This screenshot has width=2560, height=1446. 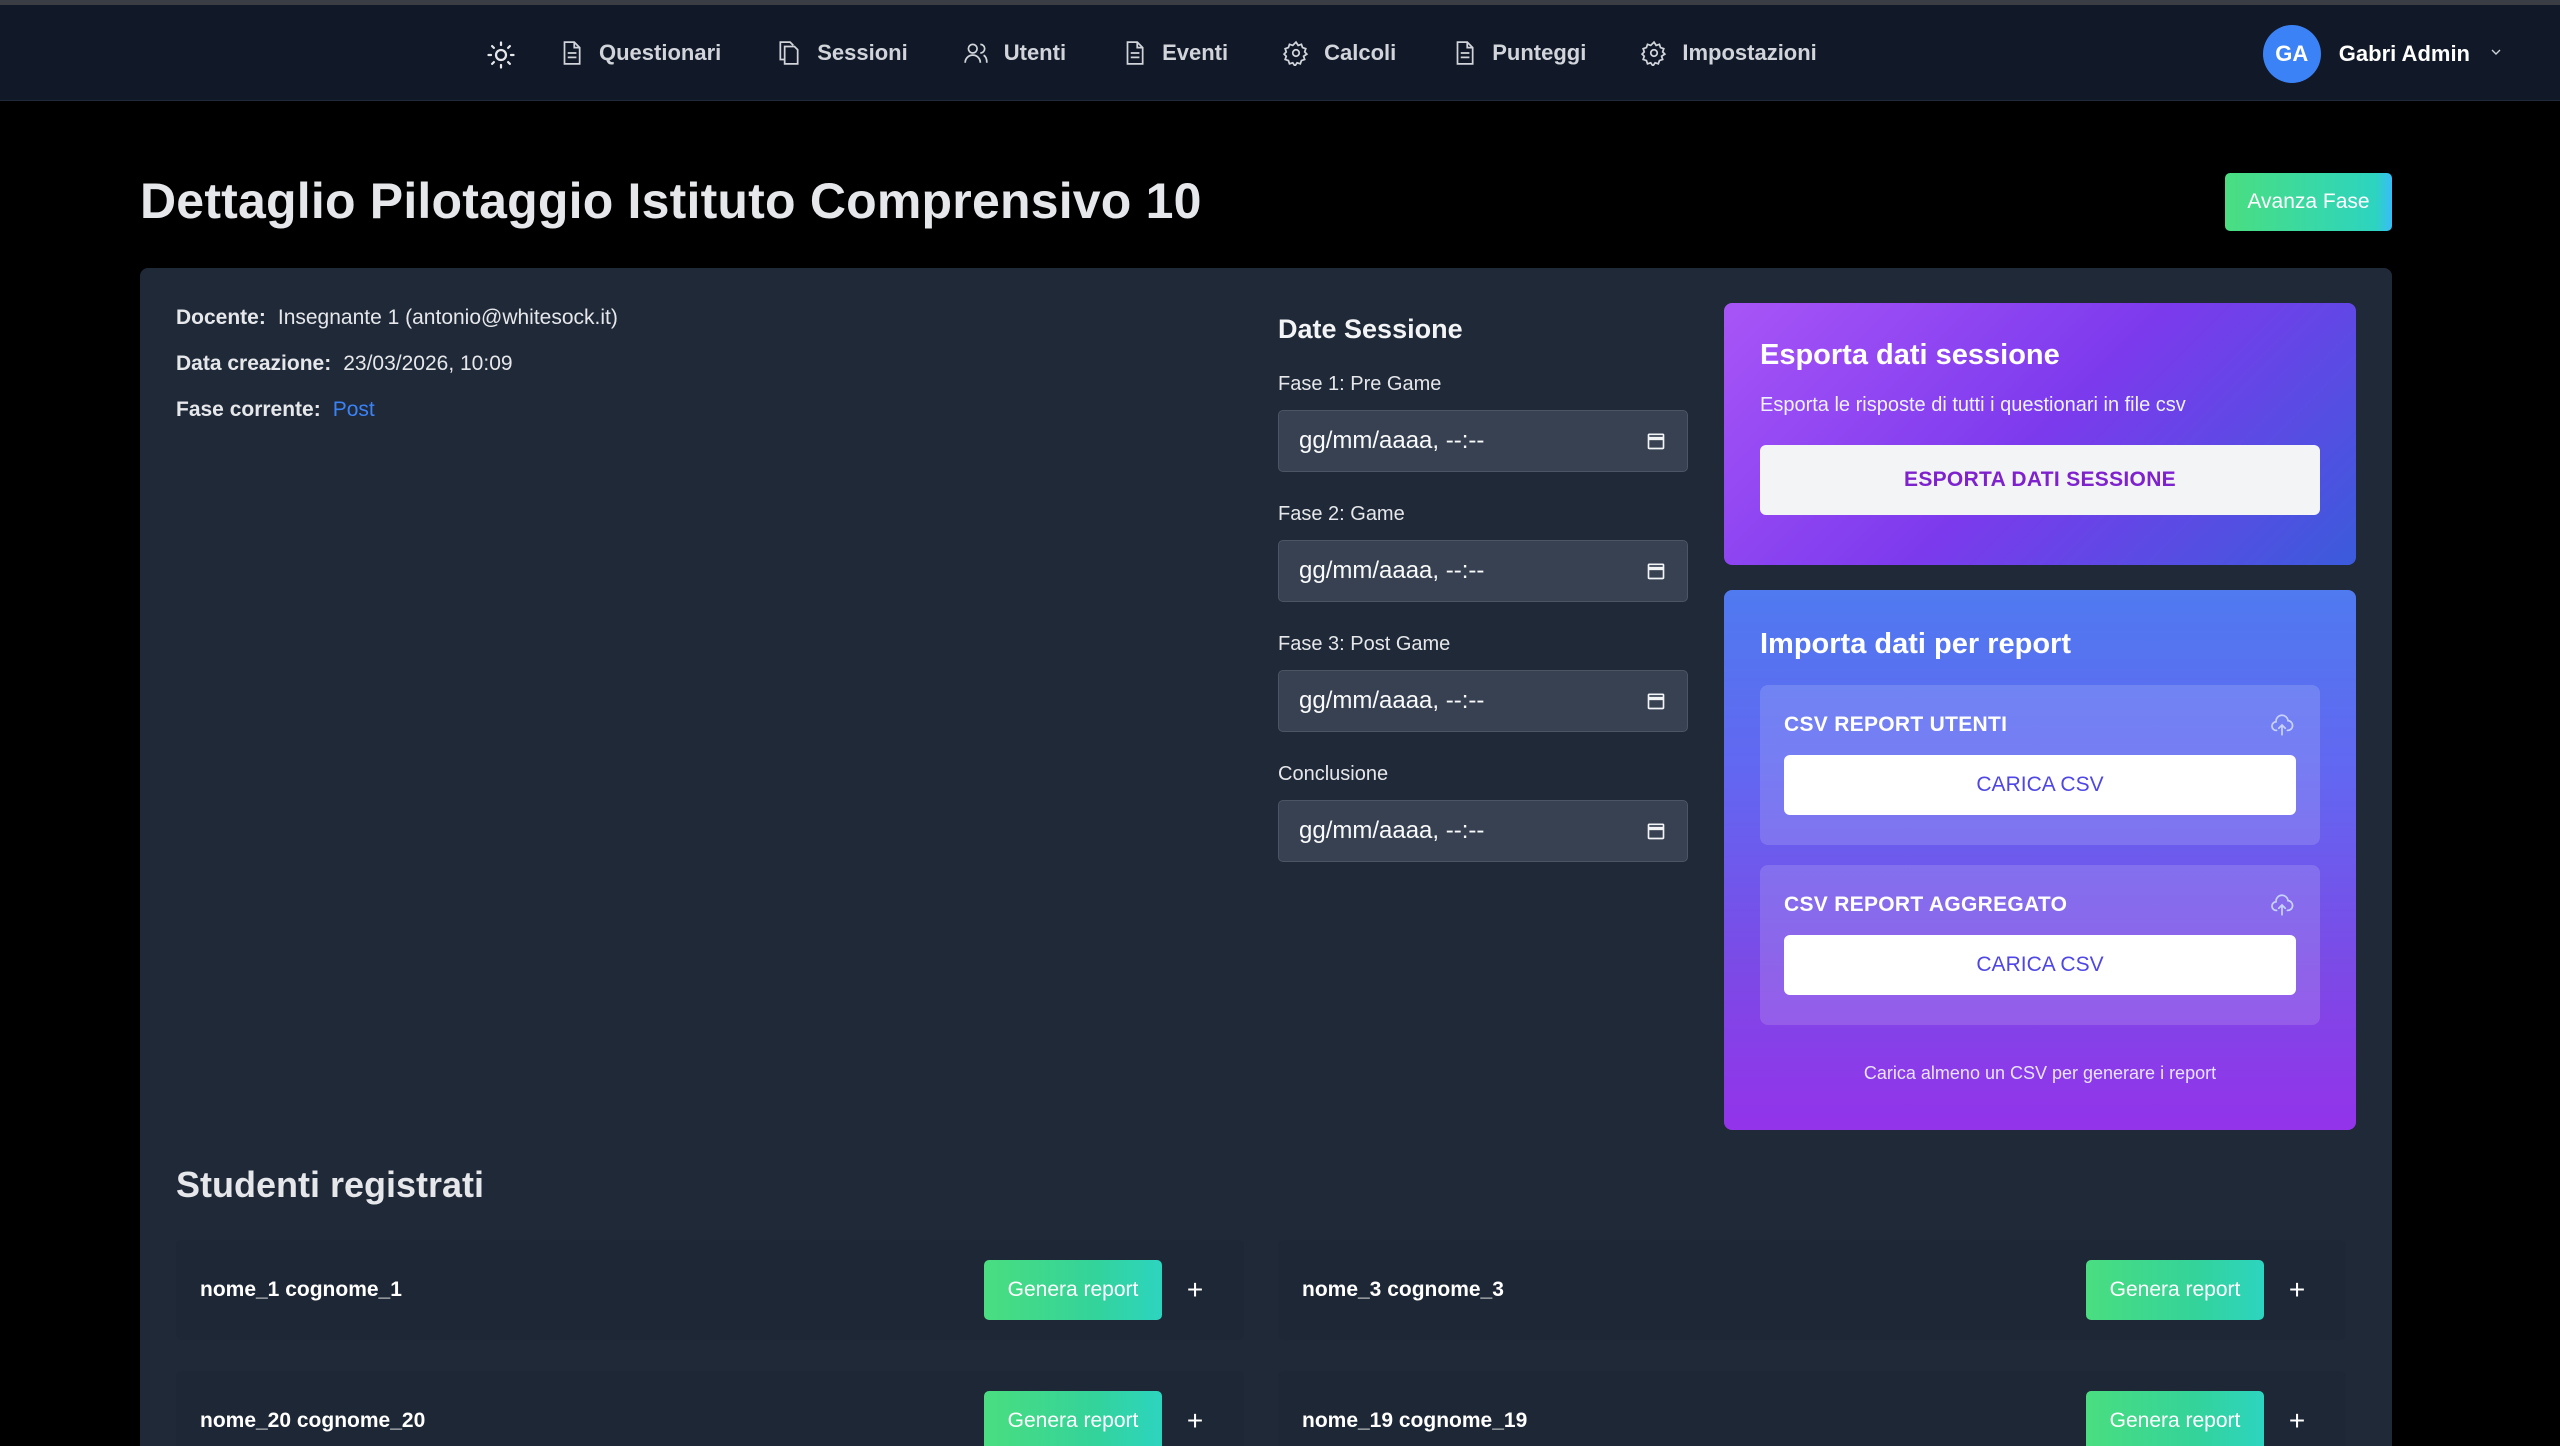 I want to click on user-menu: GA Gabri Admin, so click(x=2383, y=54).